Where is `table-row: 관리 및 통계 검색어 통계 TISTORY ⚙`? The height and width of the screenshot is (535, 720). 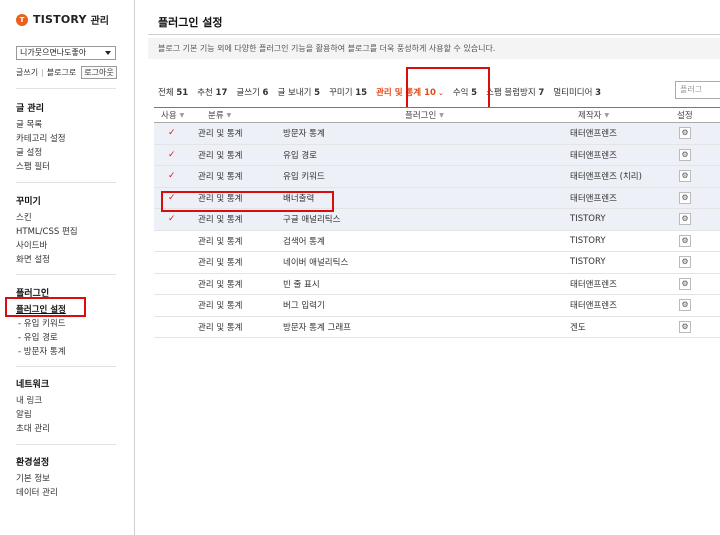
table-row: 관리 및 통계 검색어 통계 TISTORY ⚙ is located at coordinates (437, 241).